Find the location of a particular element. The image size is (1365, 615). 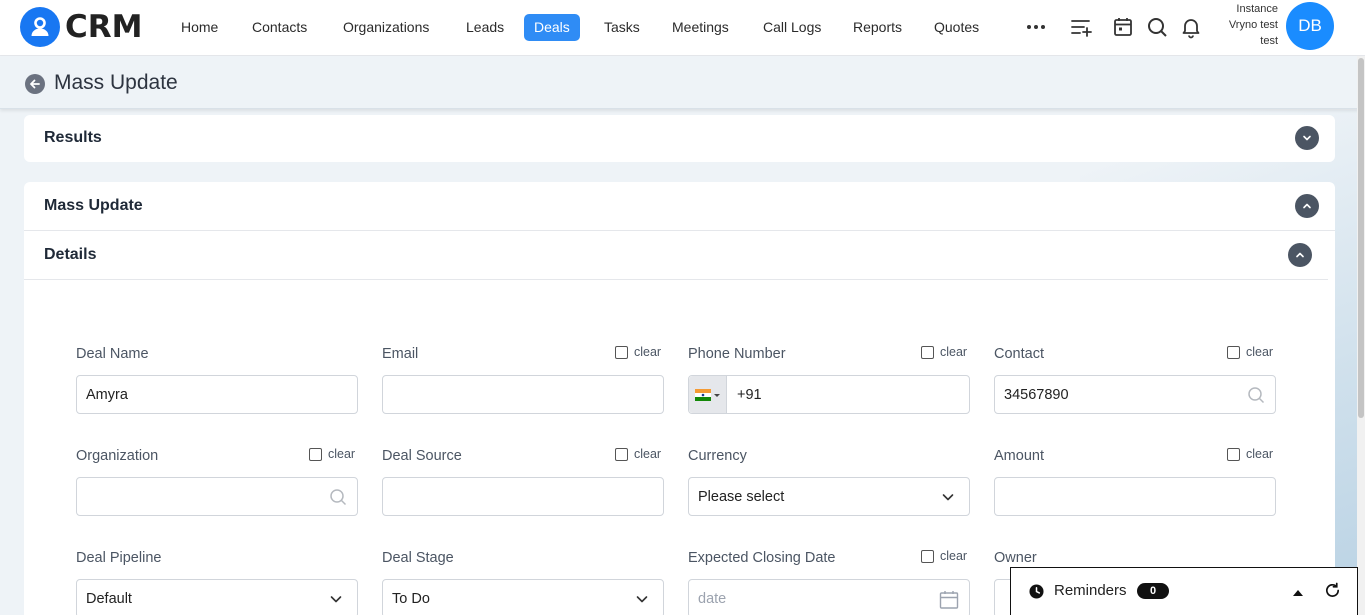

email-clear: clear is located at coordinates (638, 352).